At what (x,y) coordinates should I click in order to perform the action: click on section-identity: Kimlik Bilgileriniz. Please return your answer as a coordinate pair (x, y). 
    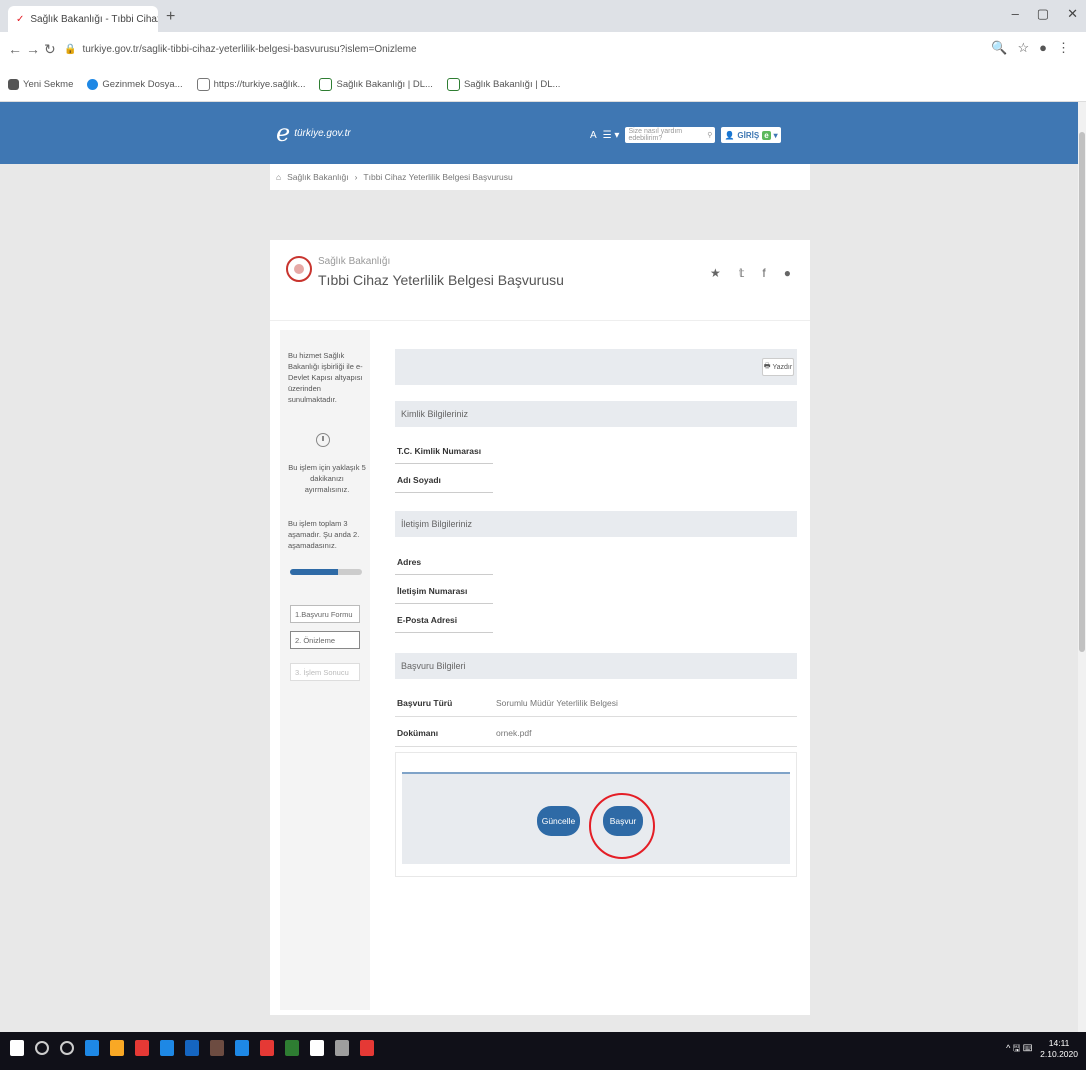
    Looking at the image, I should click on (596, 414).